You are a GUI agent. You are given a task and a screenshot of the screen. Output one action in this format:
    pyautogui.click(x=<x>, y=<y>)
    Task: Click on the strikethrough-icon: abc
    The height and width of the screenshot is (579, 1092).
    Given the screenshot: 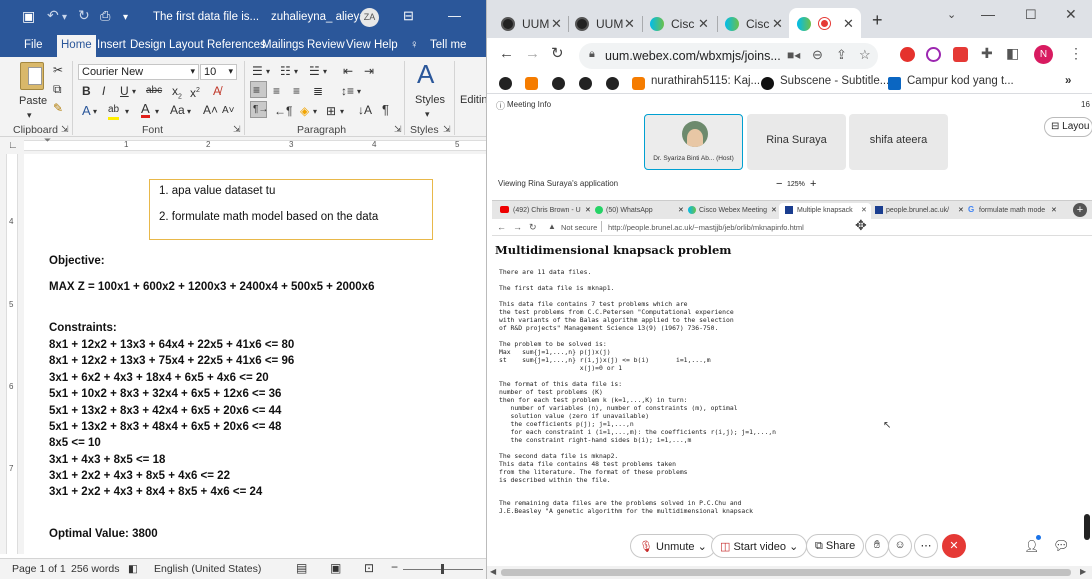 What is the action you would take?
    pyautogui.click(x=154, y=91)
    